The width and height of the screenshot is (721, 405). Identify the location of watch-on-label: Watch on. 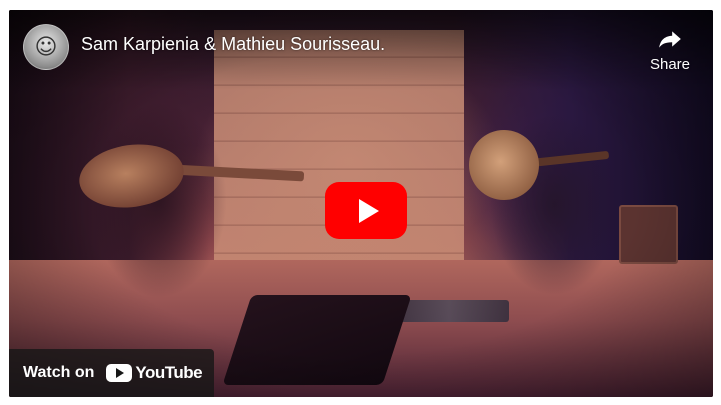
(59, 372).